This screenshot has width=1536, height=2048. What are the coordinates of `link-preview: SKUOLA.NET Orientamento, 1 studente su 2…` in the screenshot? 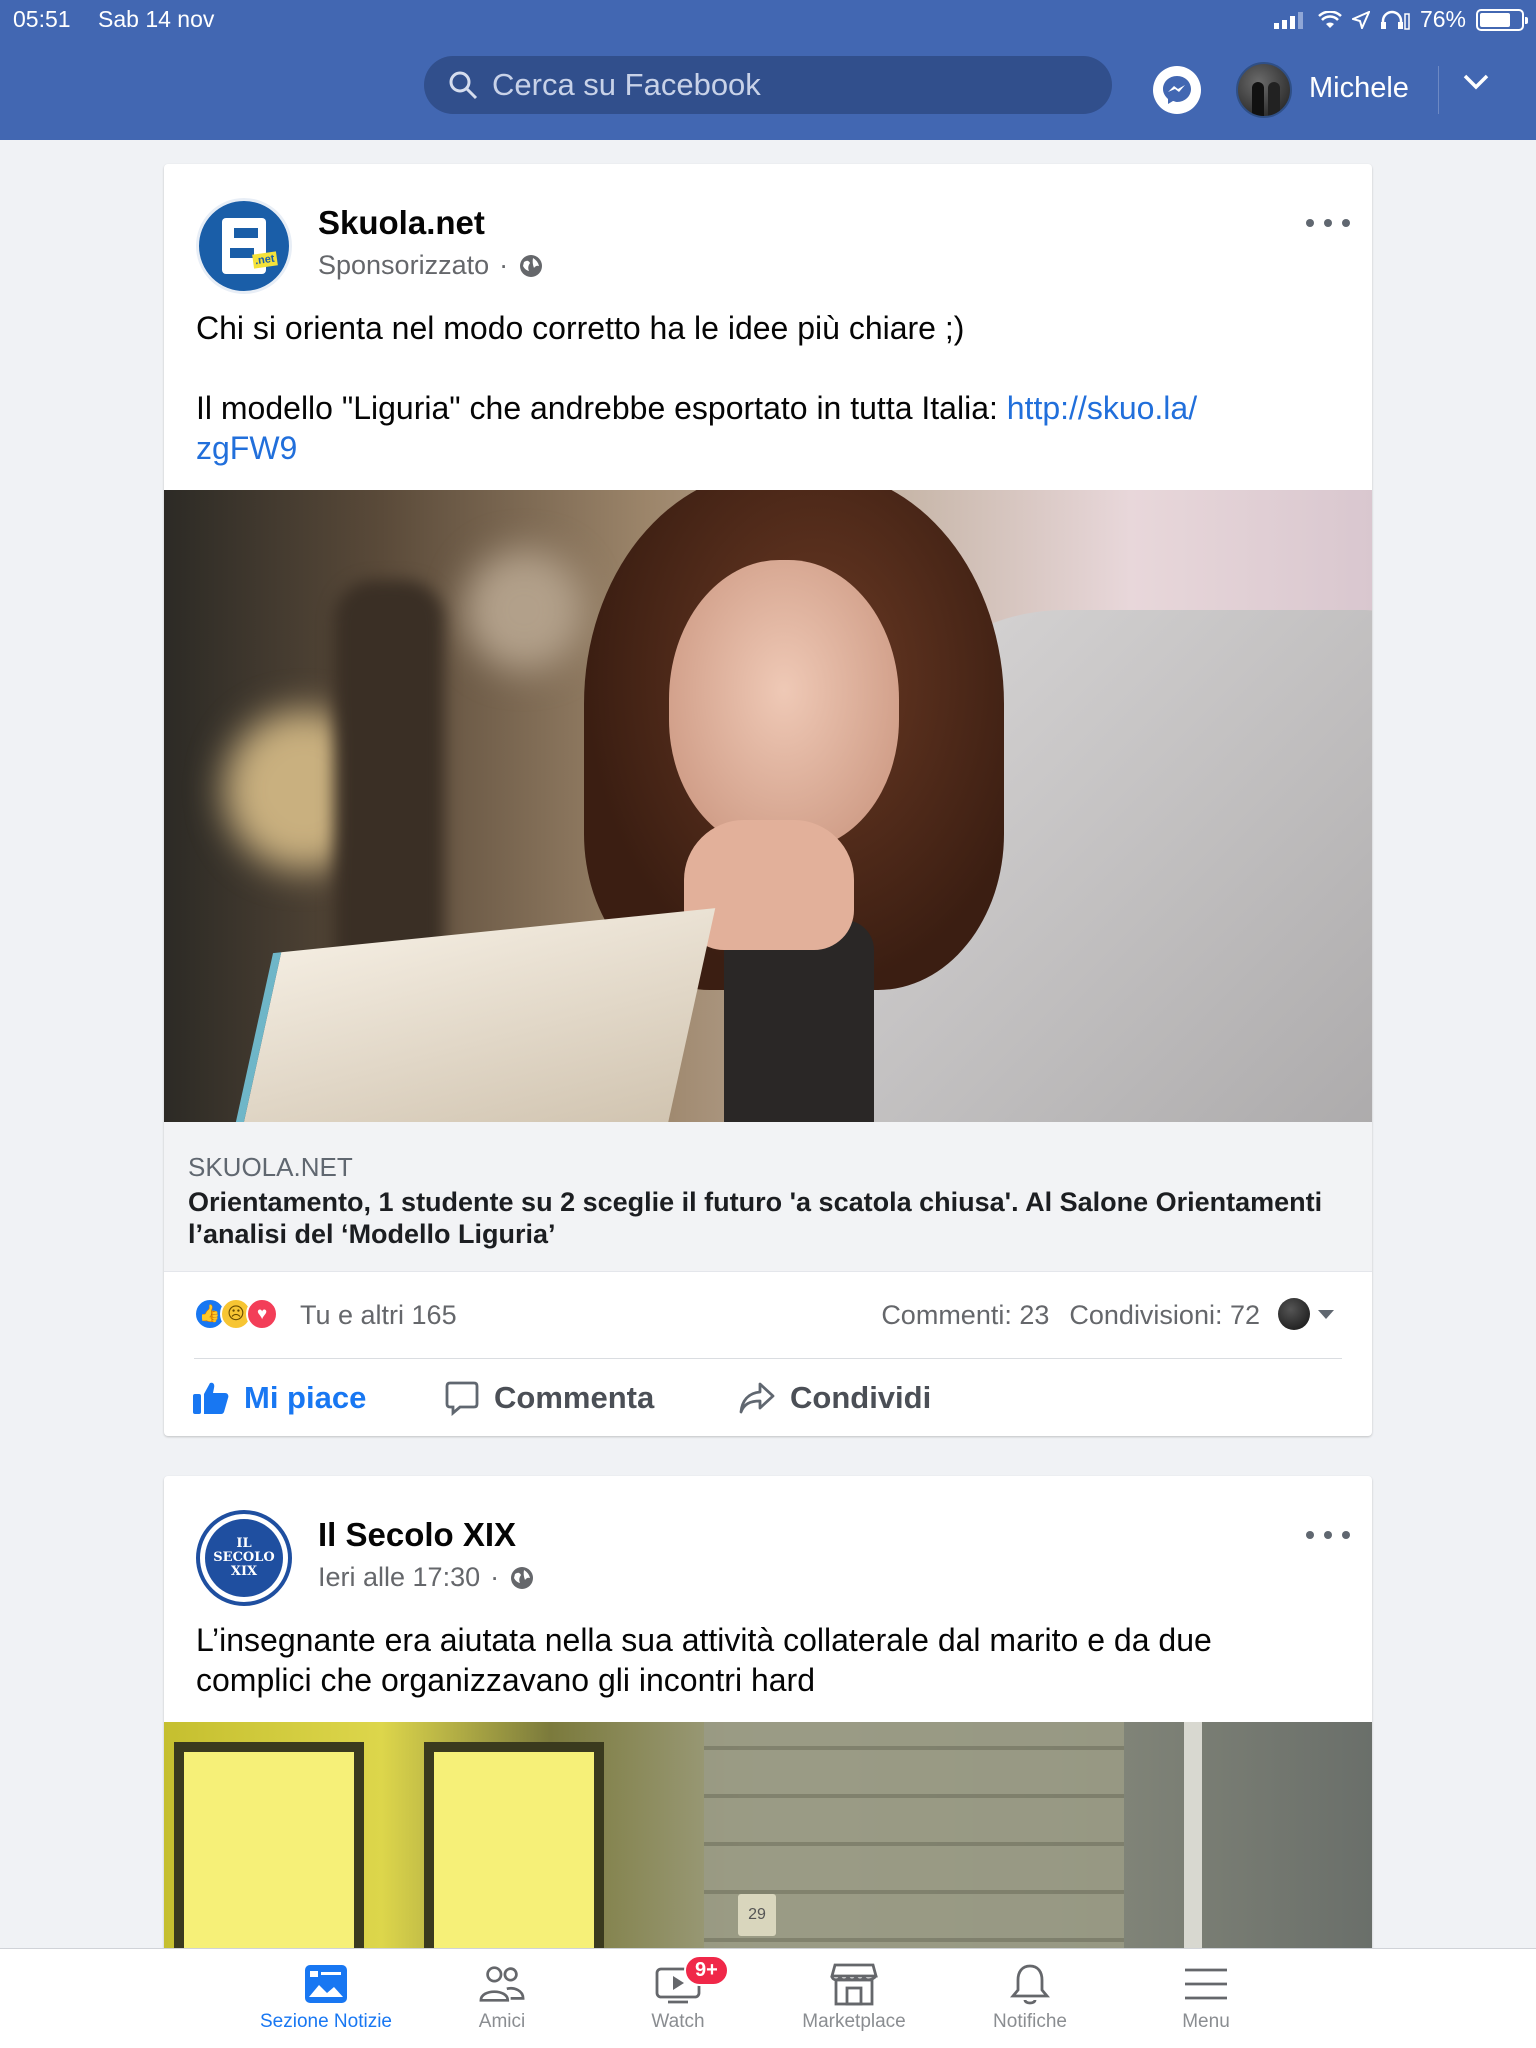 It's located at (768, 1197).